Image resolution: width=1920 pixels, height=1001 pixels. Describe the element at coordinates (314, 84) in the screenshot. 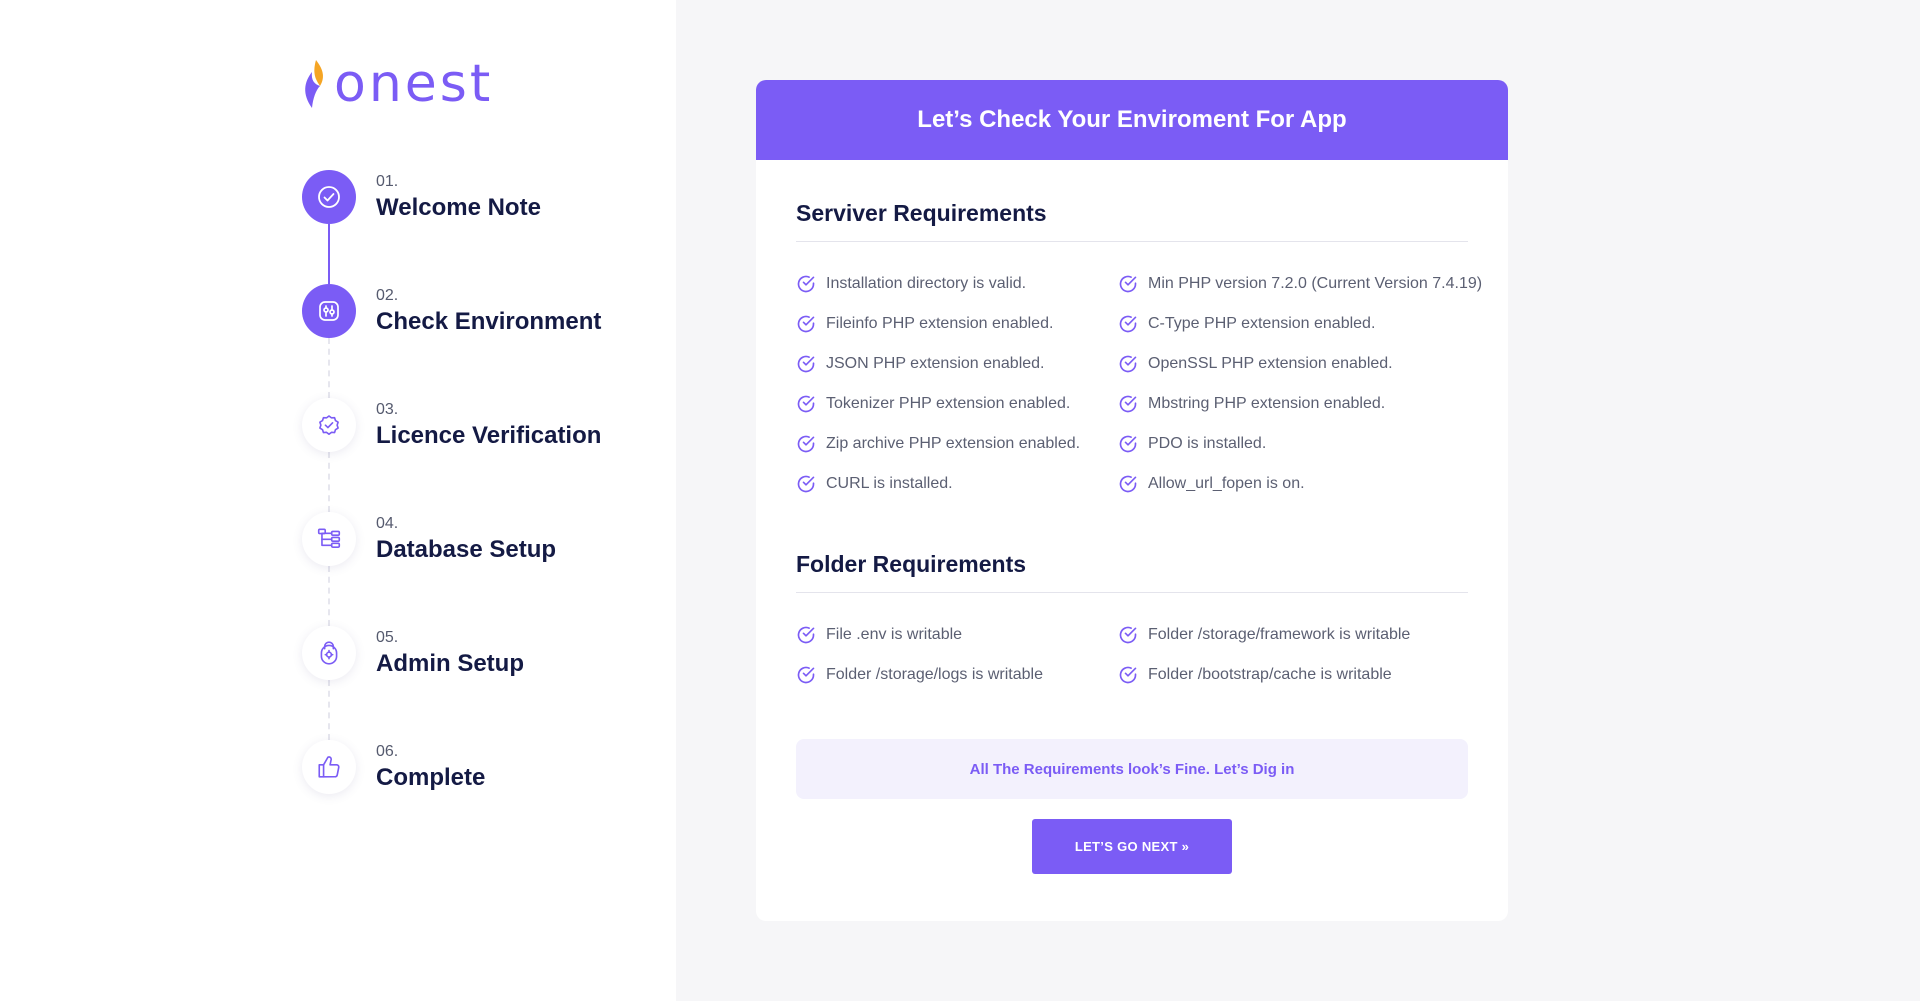

I see `flame-icon` at that location.